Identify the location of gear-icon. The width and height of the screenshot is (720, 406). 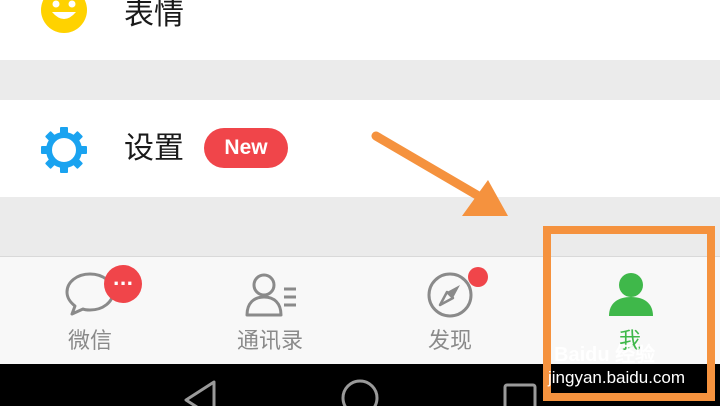
(64, 150).